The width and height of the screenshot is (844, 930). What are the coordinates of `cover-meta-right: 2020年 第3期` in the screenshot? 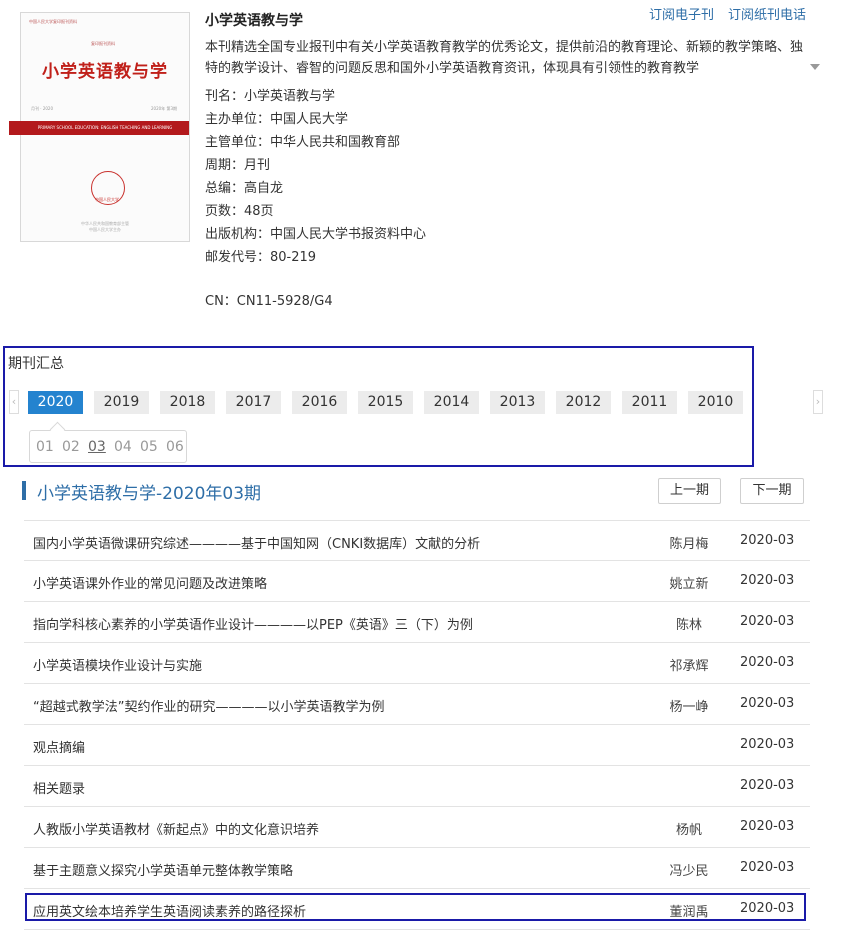 It's located at (164, 108).